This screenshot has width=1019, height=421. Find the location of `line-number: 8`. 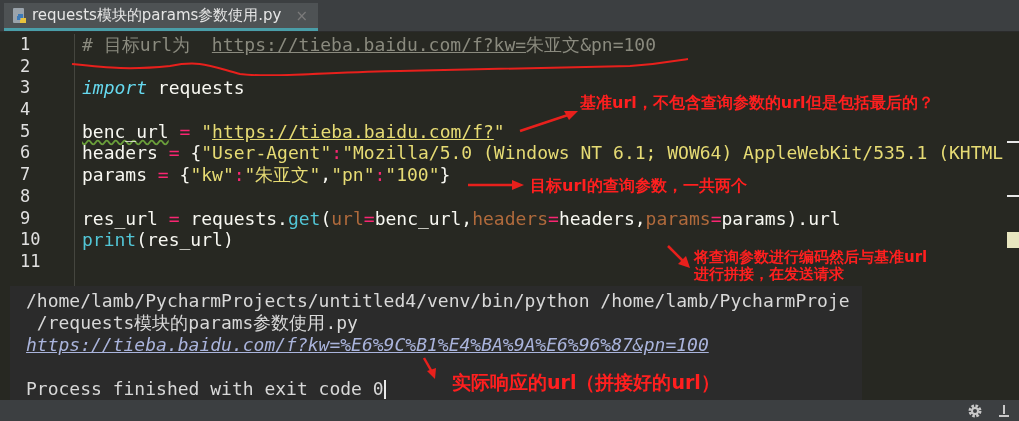

line-number: 8 is located at coordinates (25, 196).